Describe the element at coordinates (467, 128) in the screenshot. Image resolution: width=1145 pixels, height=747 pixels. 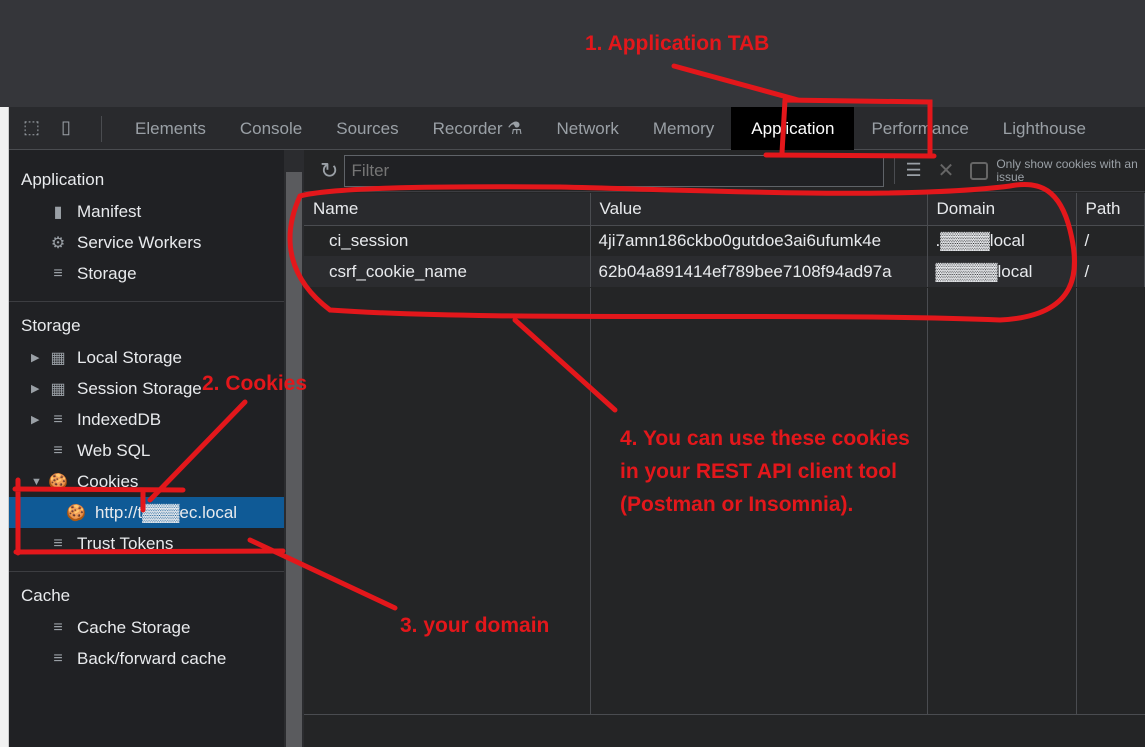
I see `tab-recorder-label: Recorder` at that location.